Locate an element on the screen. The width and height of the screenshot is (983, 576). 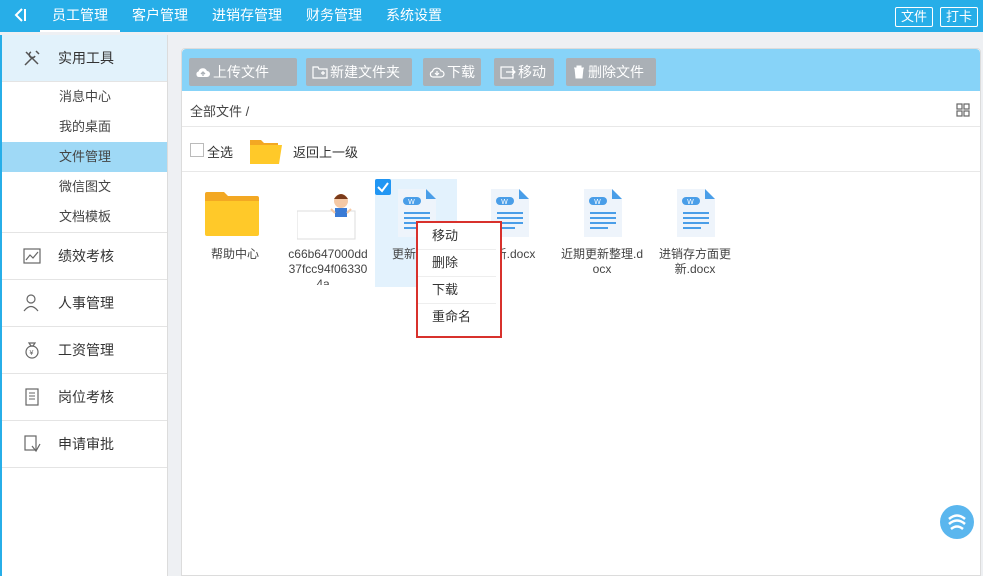
nav-employee-management: 员工管理 is located at coordinates (80, 16).